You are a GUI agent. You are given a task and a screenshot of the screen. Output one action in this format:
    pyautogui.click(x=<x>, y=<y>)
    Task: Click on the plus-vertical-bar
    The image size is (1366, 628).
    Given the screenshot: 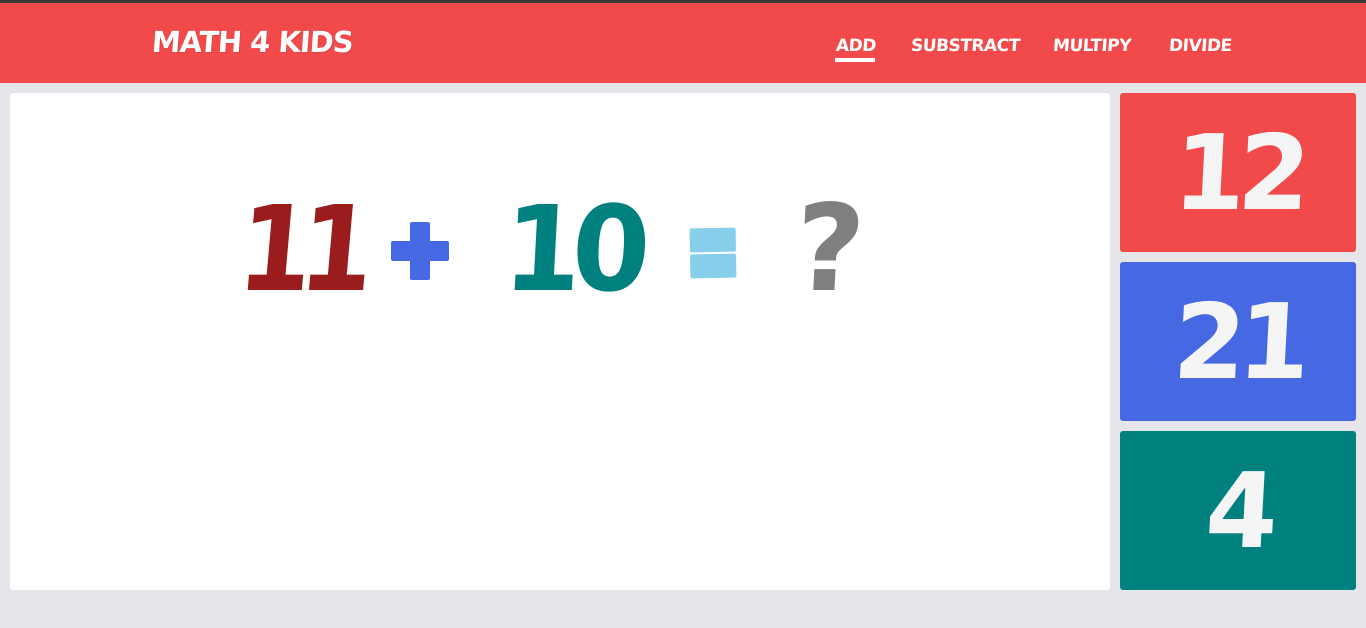 What is the action you would take?
    pyautogui.click(x=420, y=251)
    